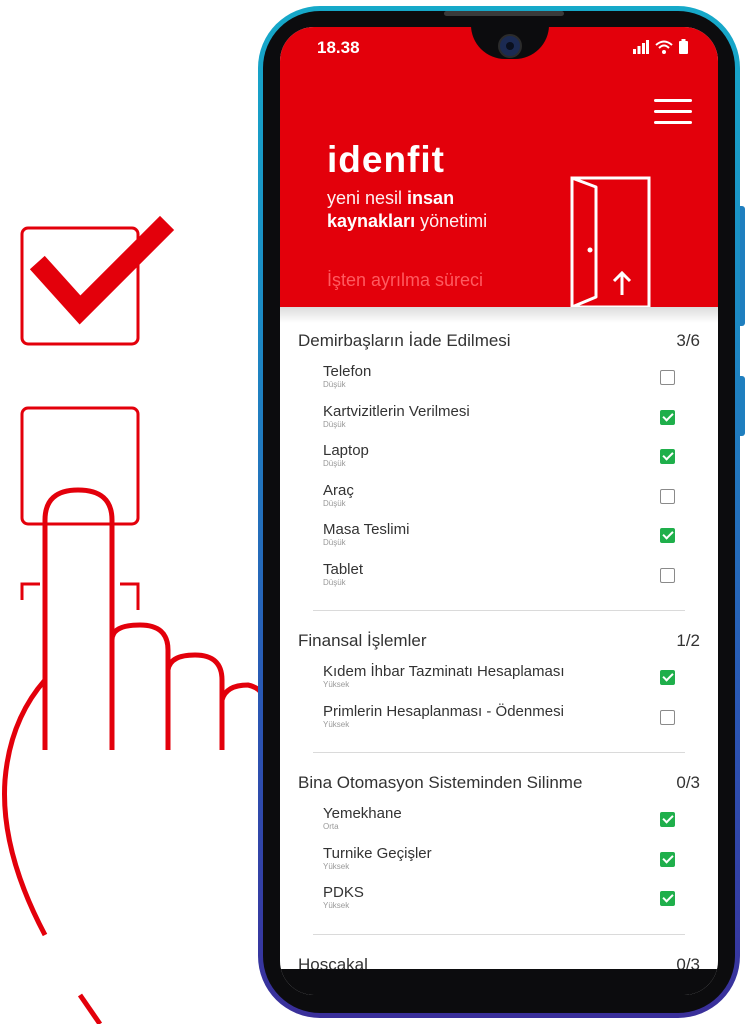 The image size is (748, 1024). Describe the element at coordinates (377, 853) in the screenshot. I see `item-title: Turnike Geçişler` at that location.